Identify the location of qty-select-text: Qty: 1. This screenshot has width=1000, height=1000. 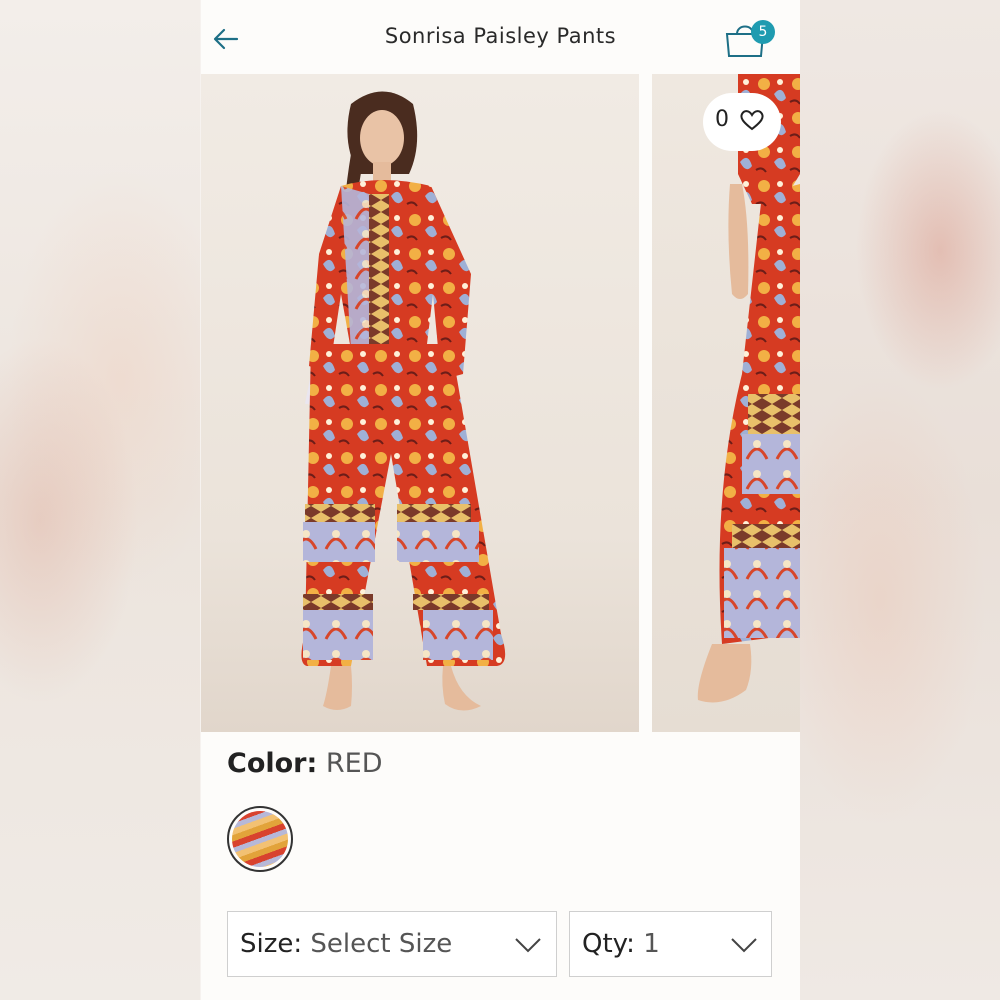
(621, 944).